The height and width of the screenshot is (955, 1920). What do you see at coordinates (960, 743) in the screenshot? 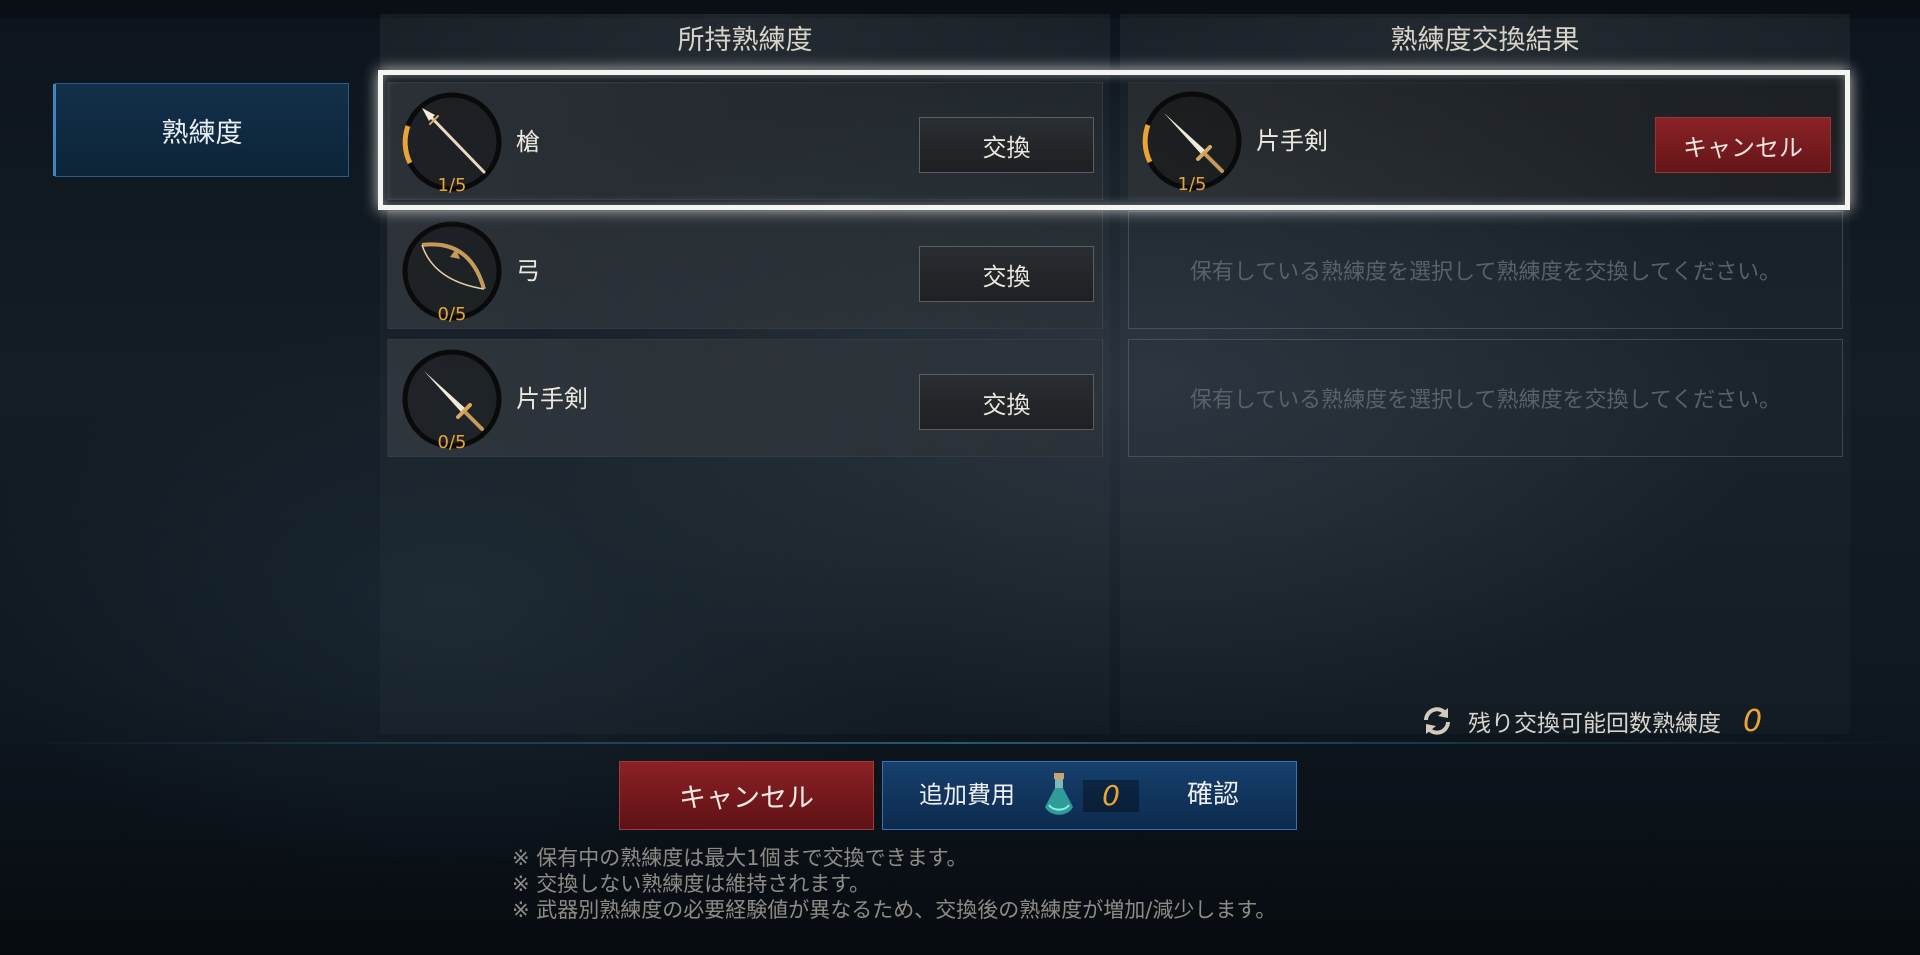
I see `footer-divider` at bounding box center [960, 743].